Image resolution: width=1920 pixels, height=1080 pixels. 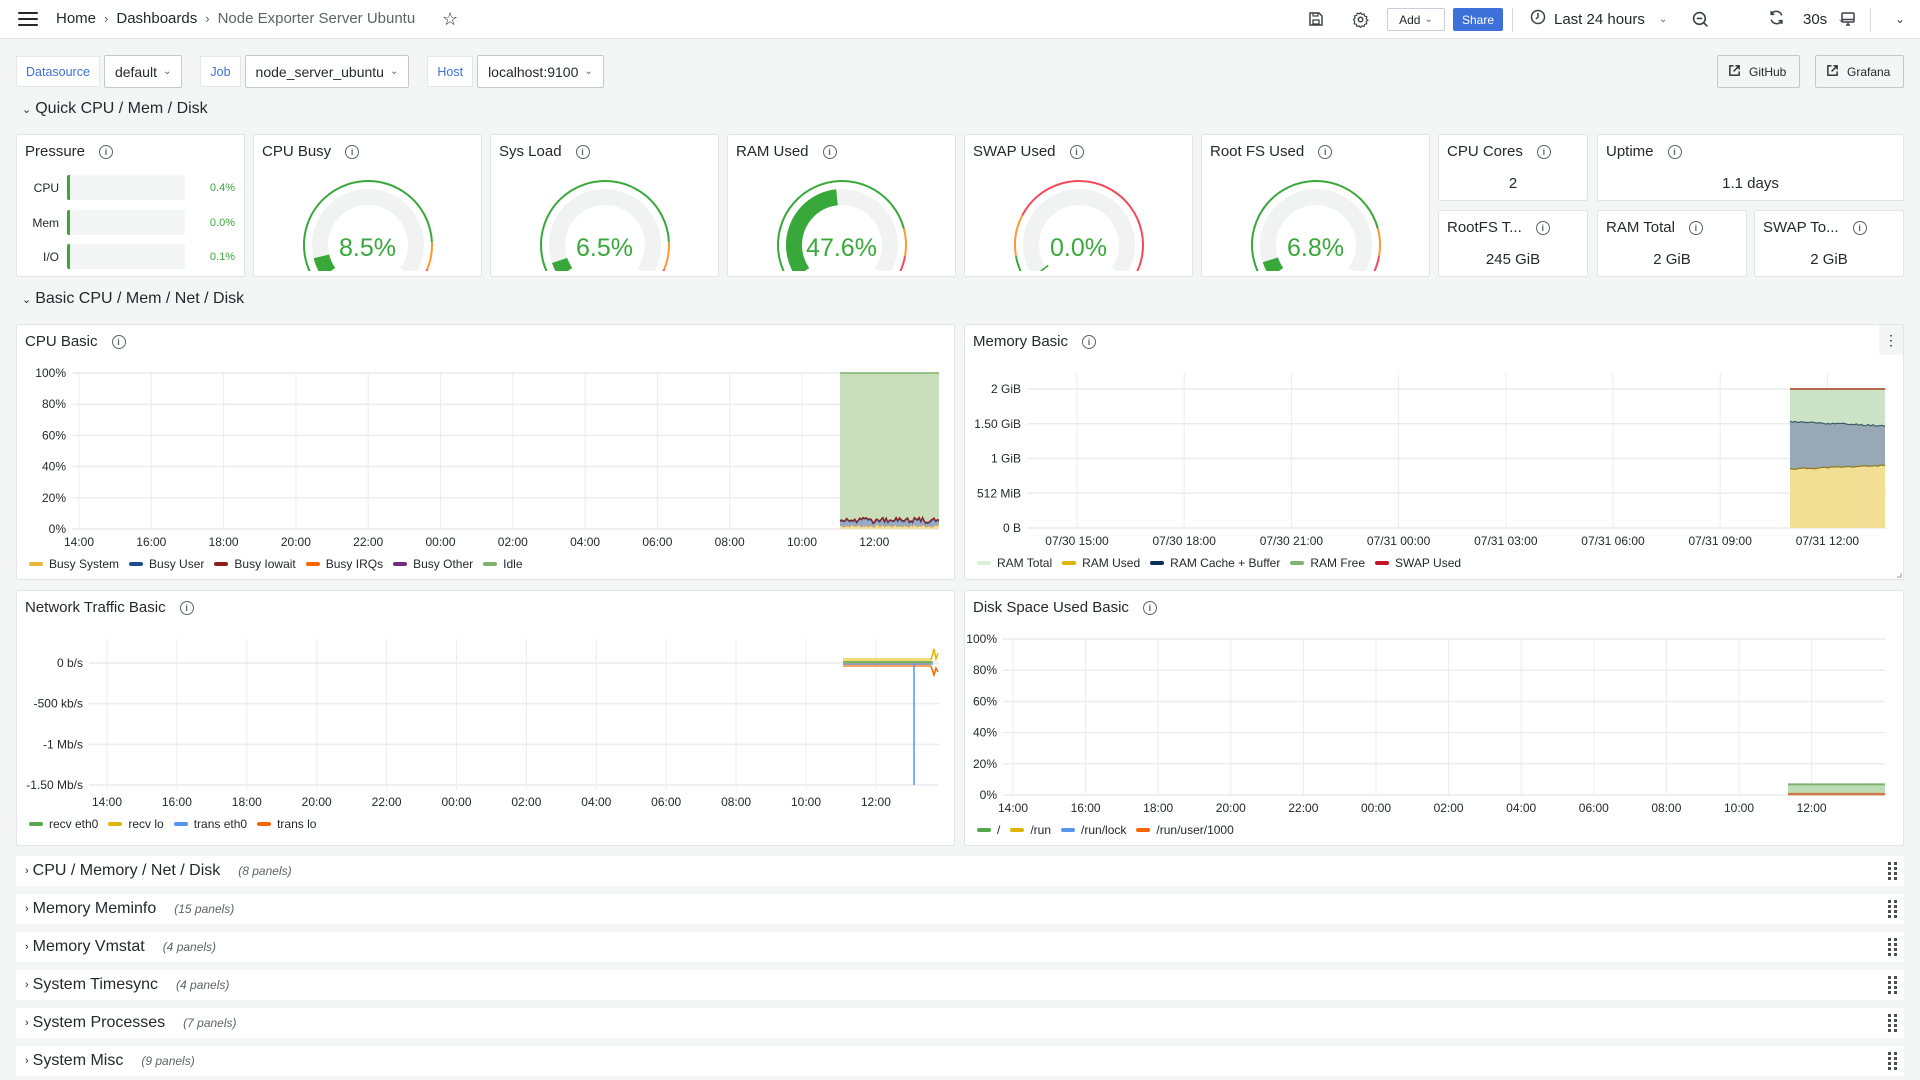 What do you see at coordinates (1859, 71) in the screenshot?
I see `grafana-link: Grafana` at bounding box center [1859, 71].